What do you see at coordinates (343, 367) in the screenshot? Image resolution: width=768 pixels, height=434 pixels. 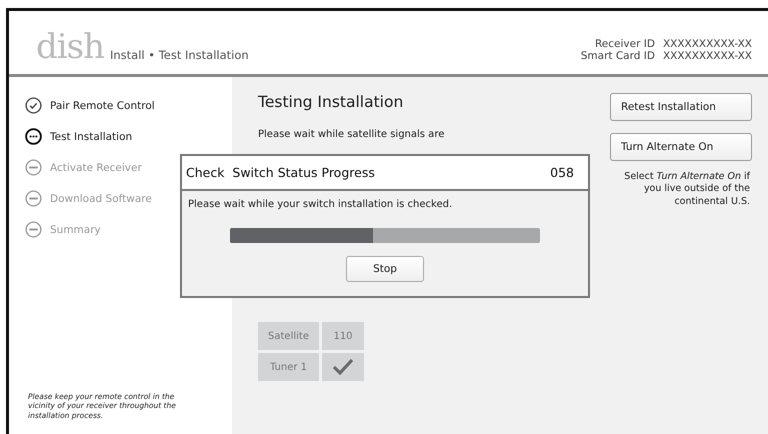 I see `check-icon` at bounding box center [343, 367].